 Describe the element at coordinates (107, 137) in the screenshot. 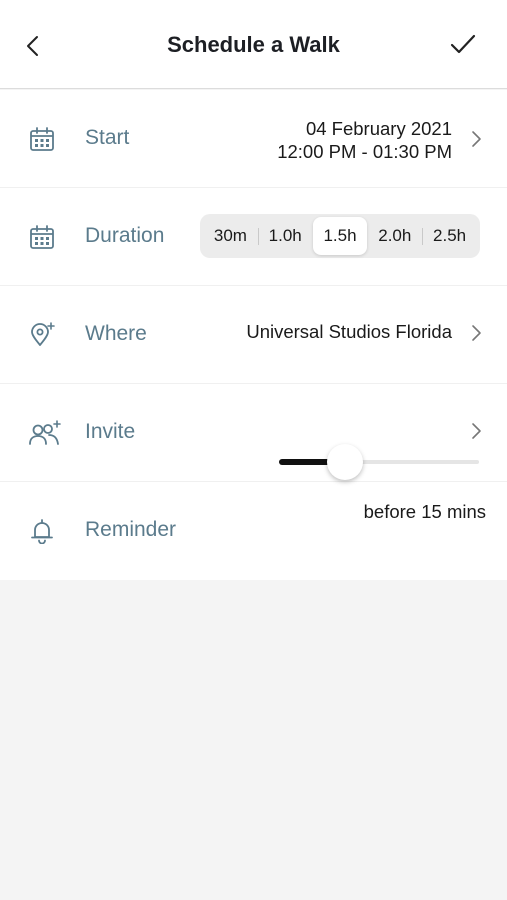

I see `start-label: Start` at that location.